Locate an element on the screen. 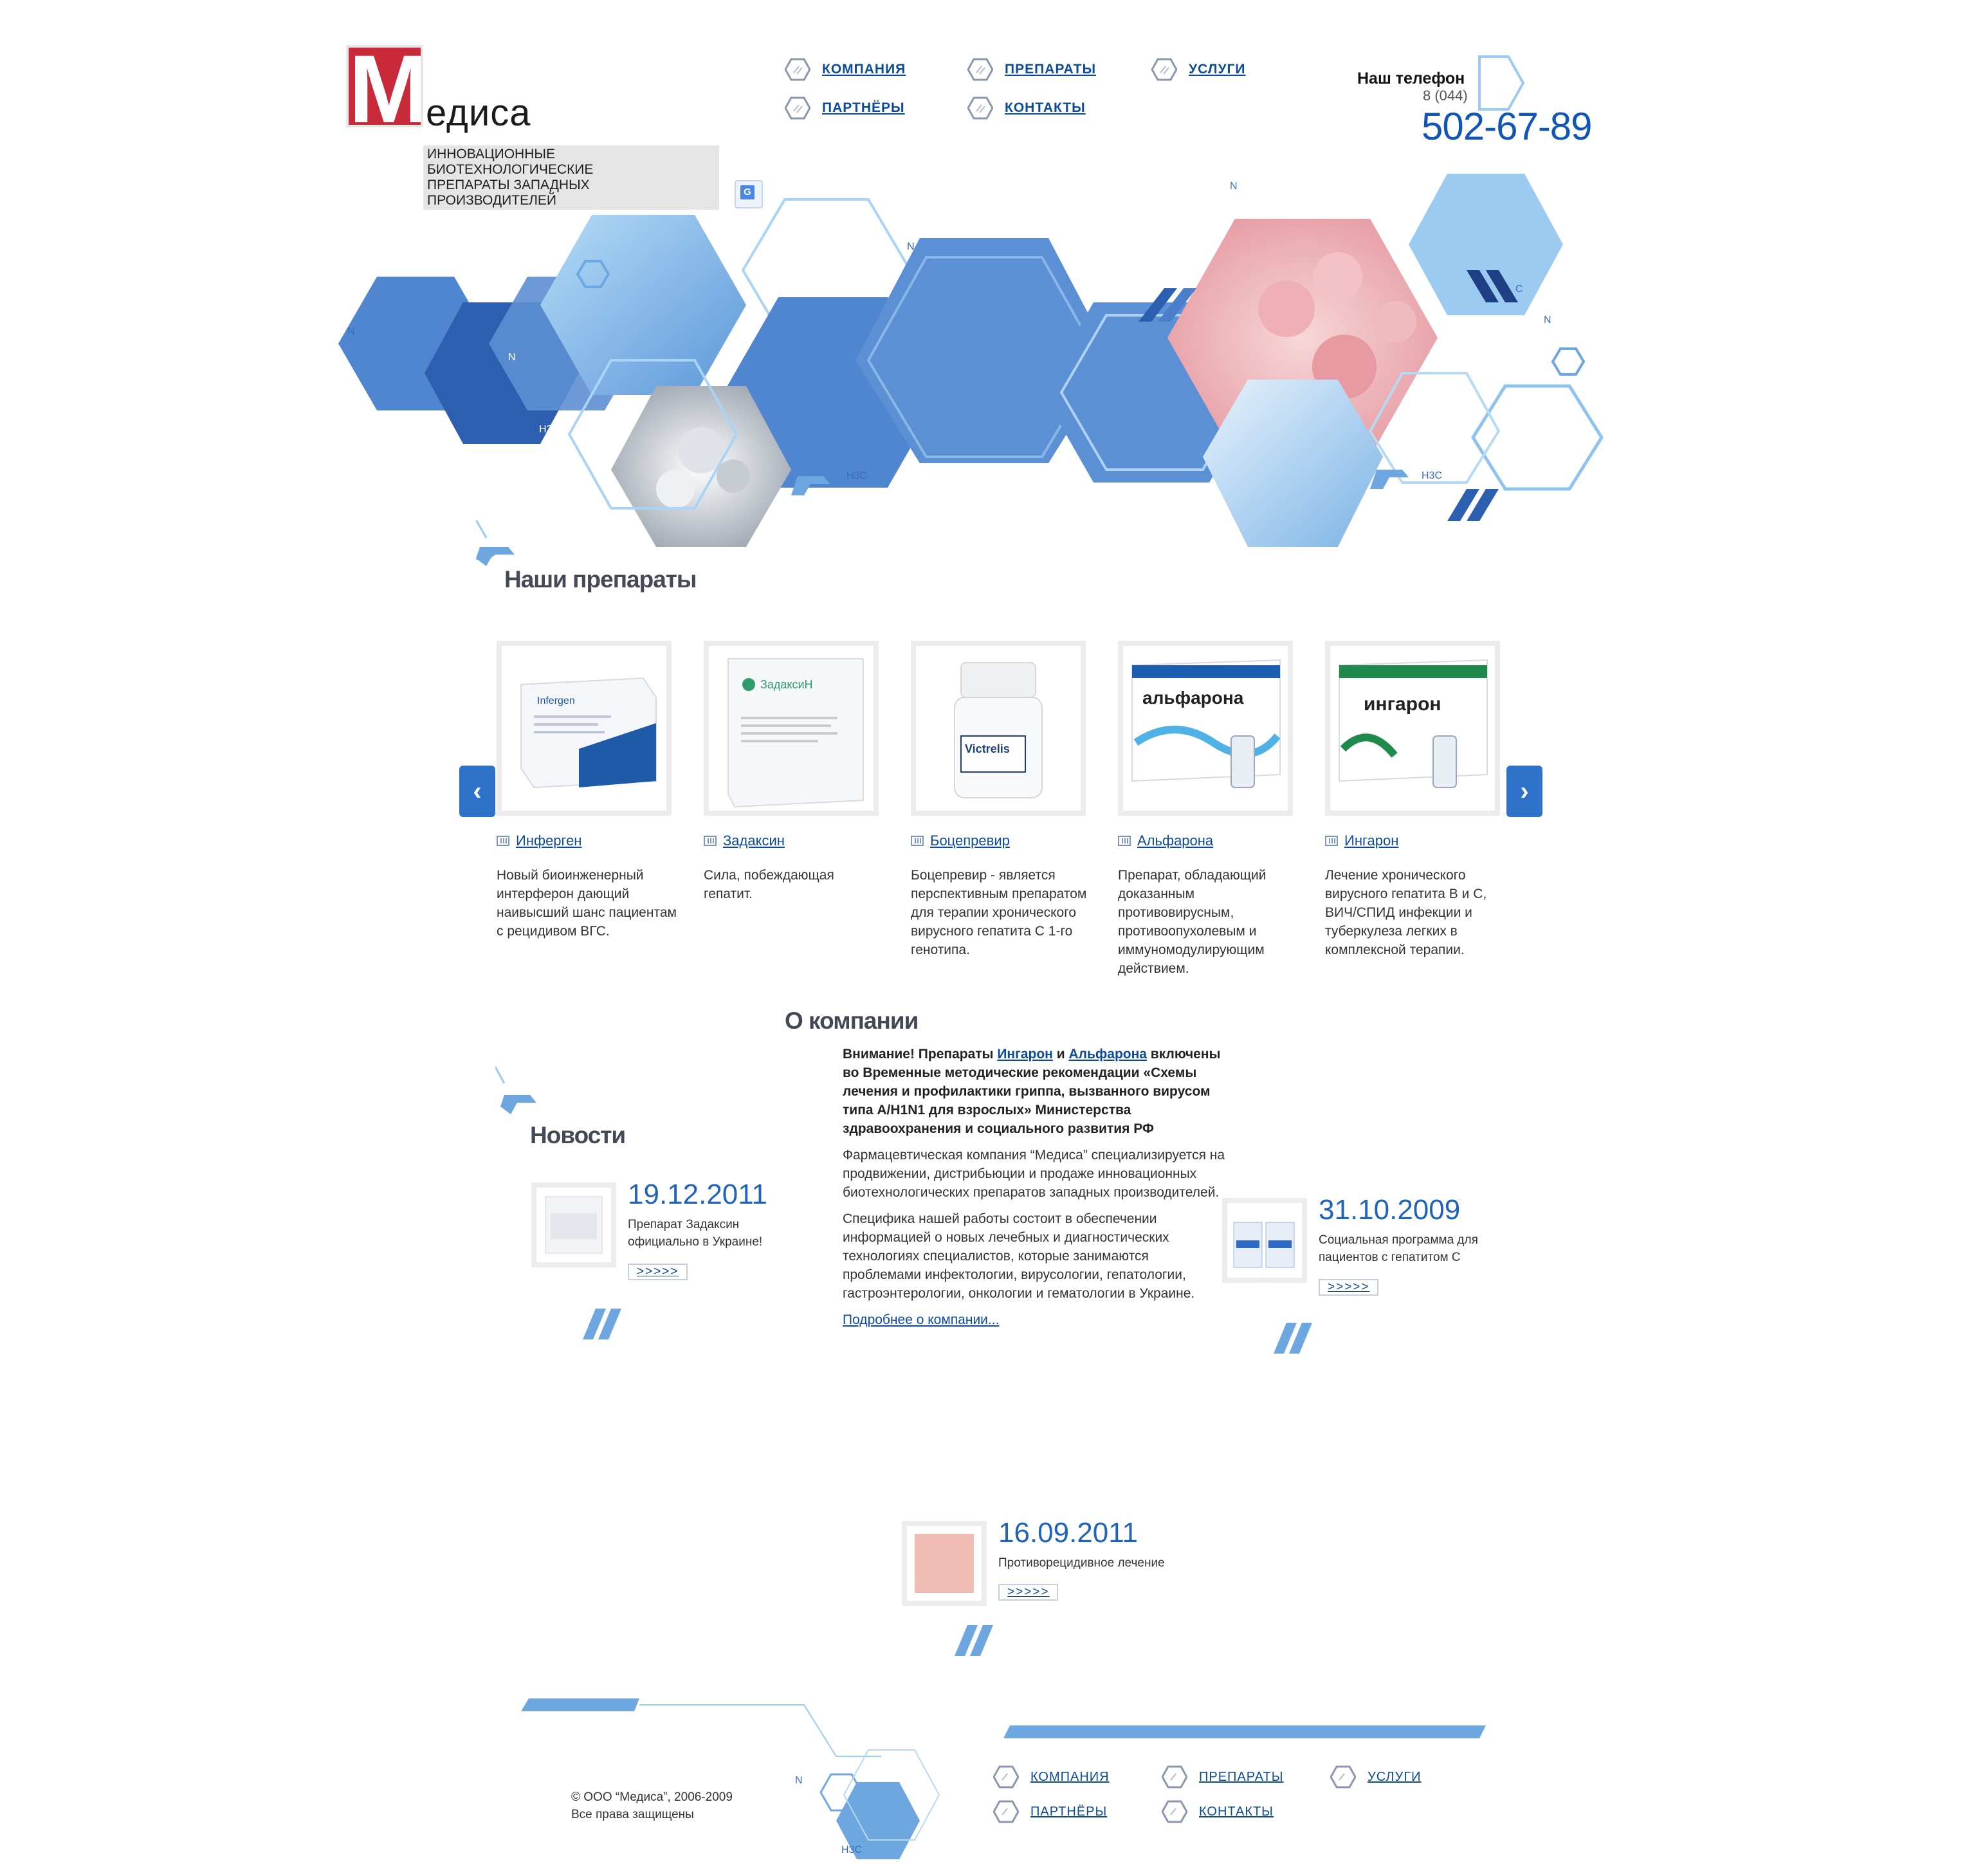  carousel-prev-button: ‹ is located at coordinates (477, 791).